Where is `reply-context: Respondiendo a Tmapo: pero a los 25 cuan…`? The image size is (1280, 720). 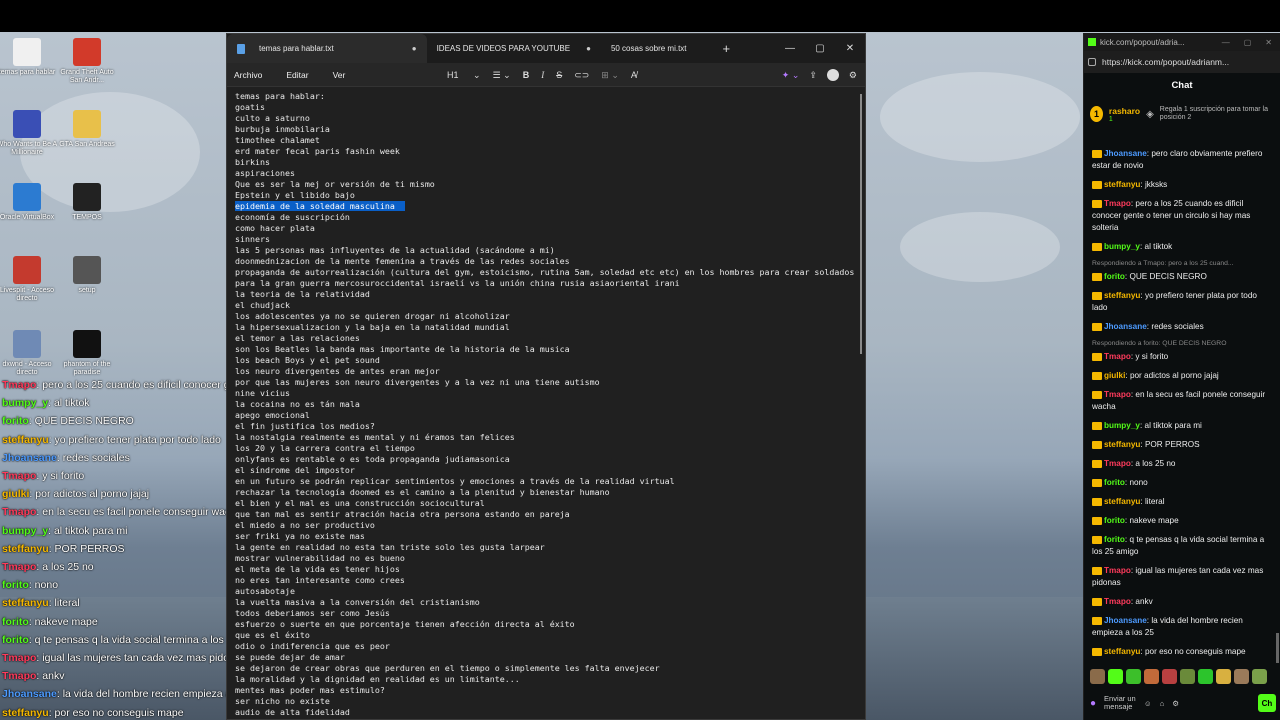 reply-context: Respondiendo a Tmapo: pero a los 25 cuan… is located at coordinates (1163, 263).